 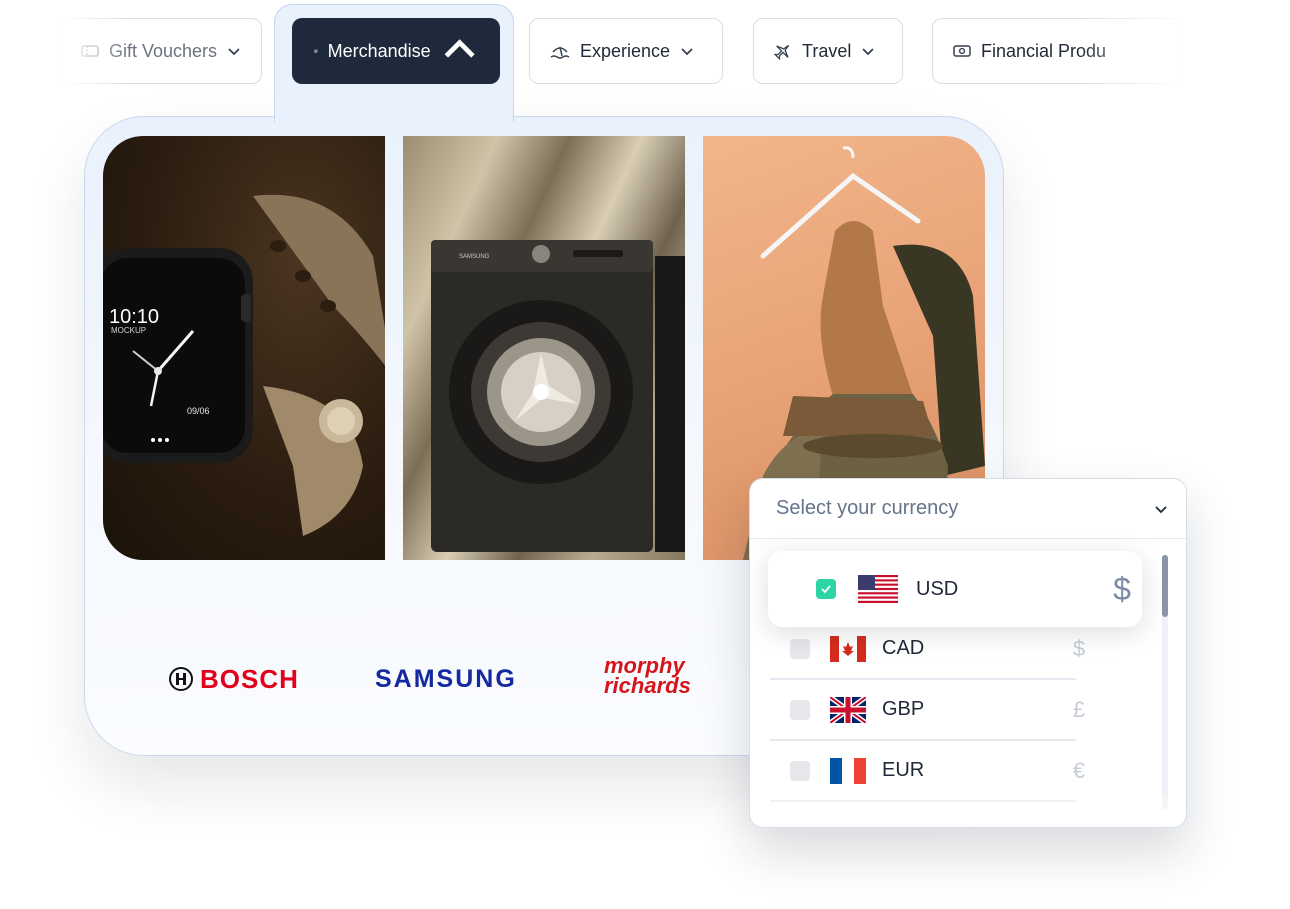 I want to click on brand-logo-bosch: BOSCH, so click(x=233, y=679).